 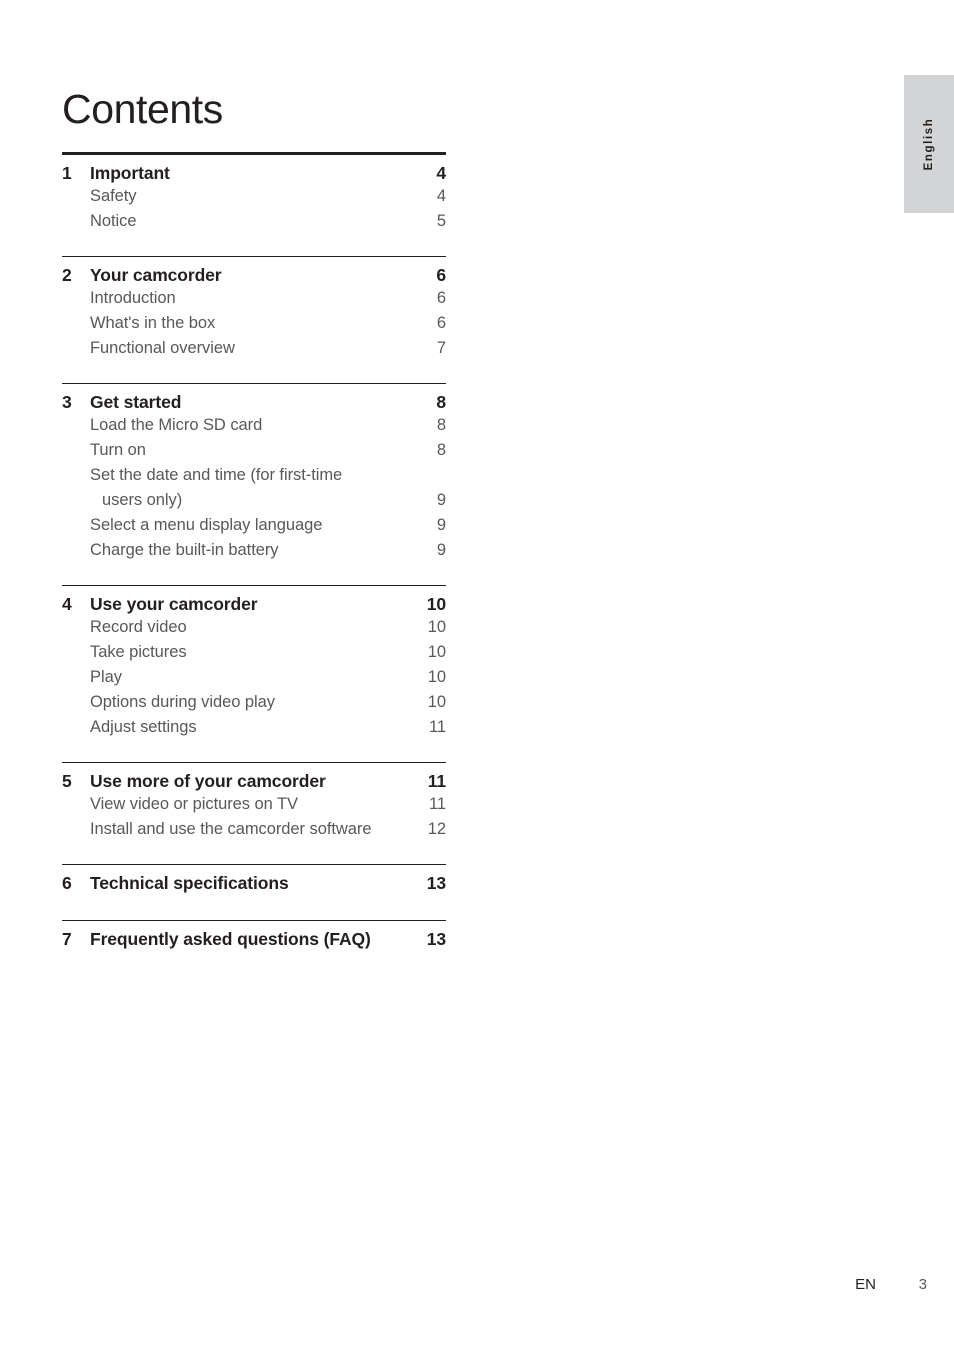 I want to click on toc-entry: Load the Micro SD card 8, so click(x=254, y=425).